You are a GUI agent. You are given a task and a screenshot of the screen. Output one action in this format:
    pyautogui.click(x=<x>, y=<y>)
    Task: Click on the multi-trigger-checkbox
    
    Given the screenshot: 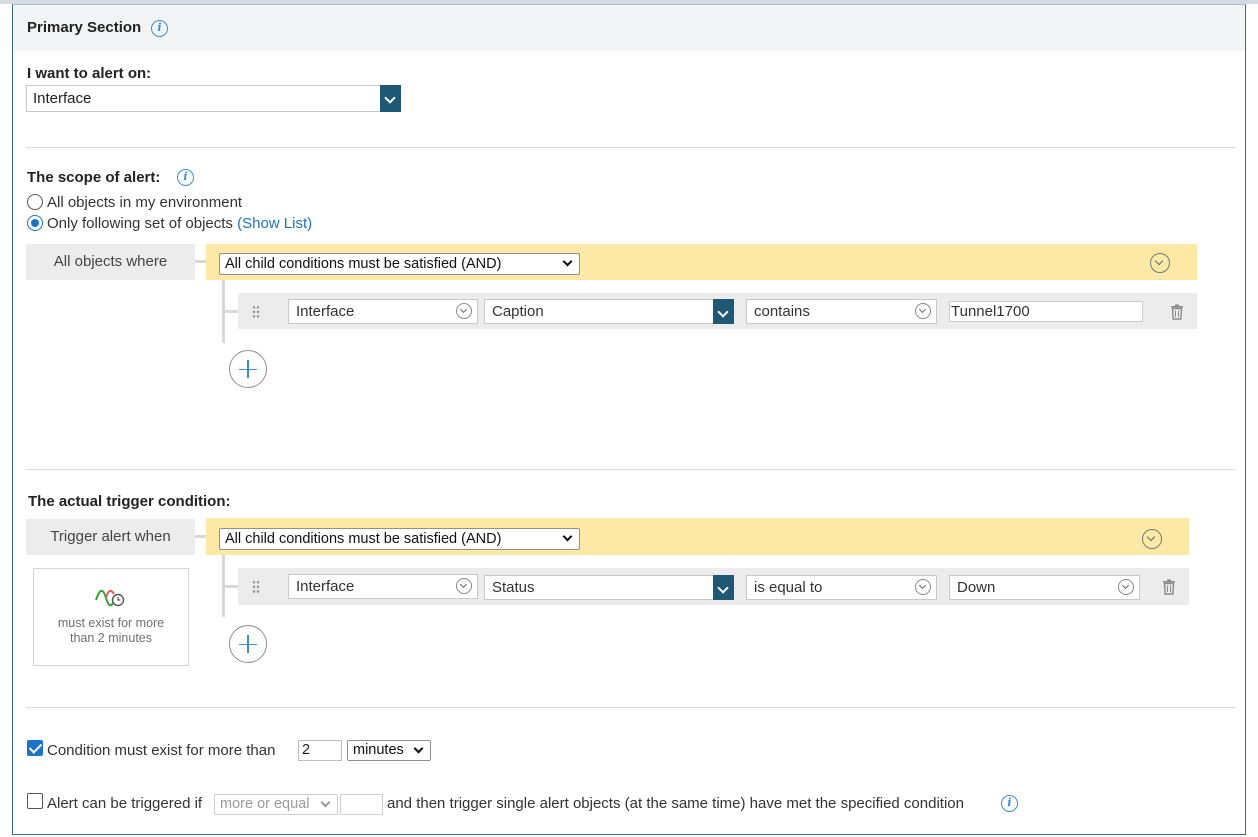 What is the action you would take?
    pyautogui.click(x=35, y=801)
    